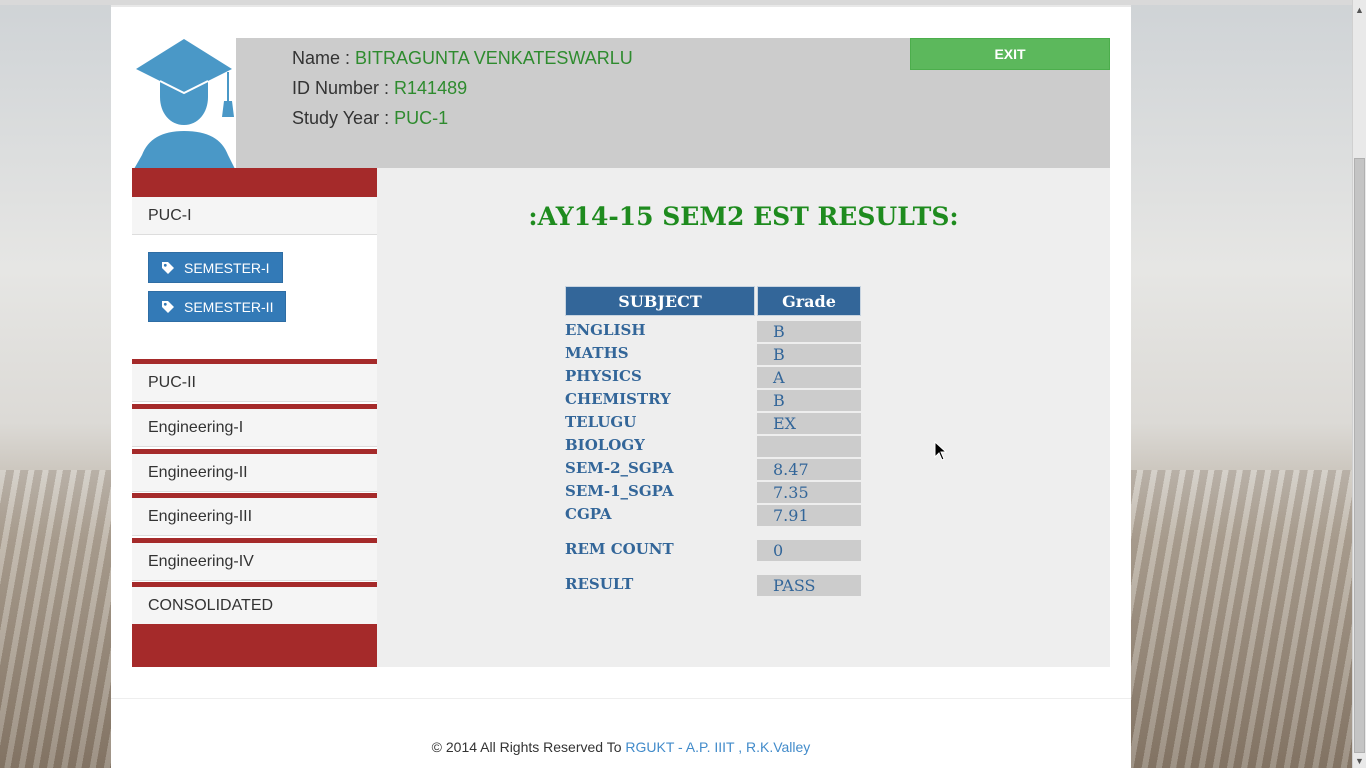  I want to click on subject-cell: CHEMISTRY, so click(618, 399).